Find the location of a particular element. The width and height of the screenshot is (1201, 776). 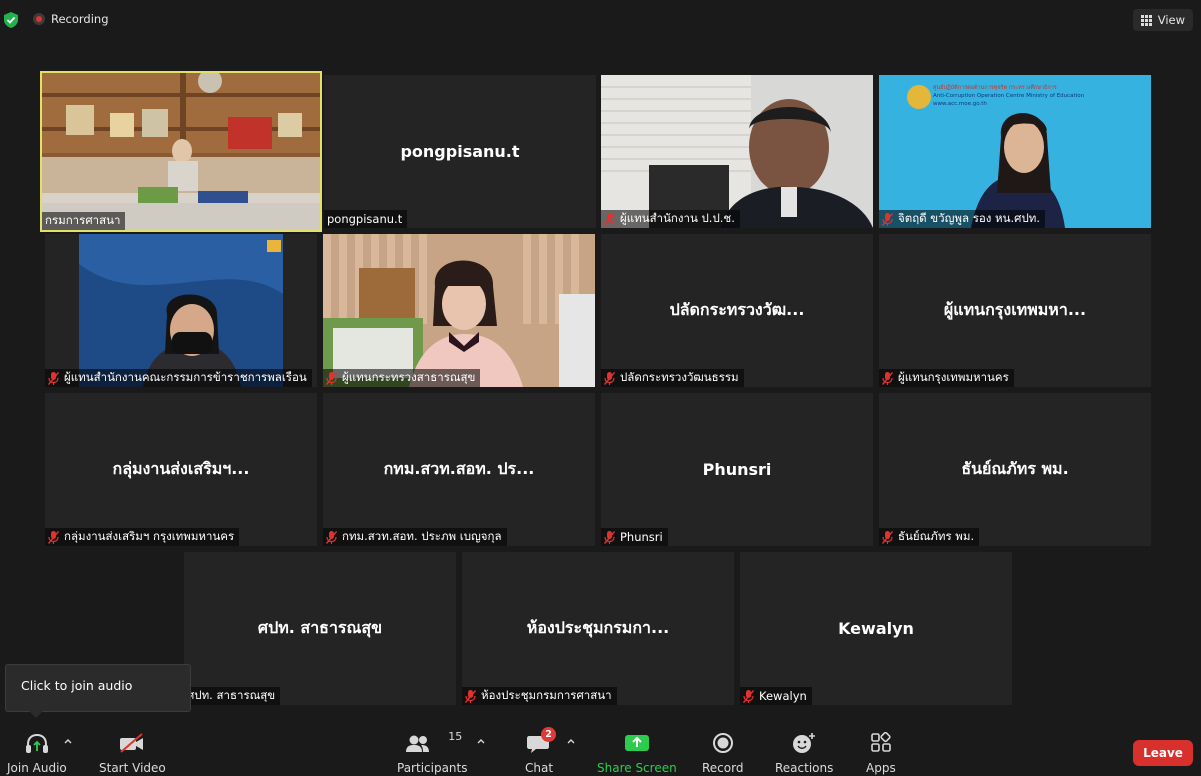

video-tile-0: กรมการศาสนา is located at coordinates (181, 151).